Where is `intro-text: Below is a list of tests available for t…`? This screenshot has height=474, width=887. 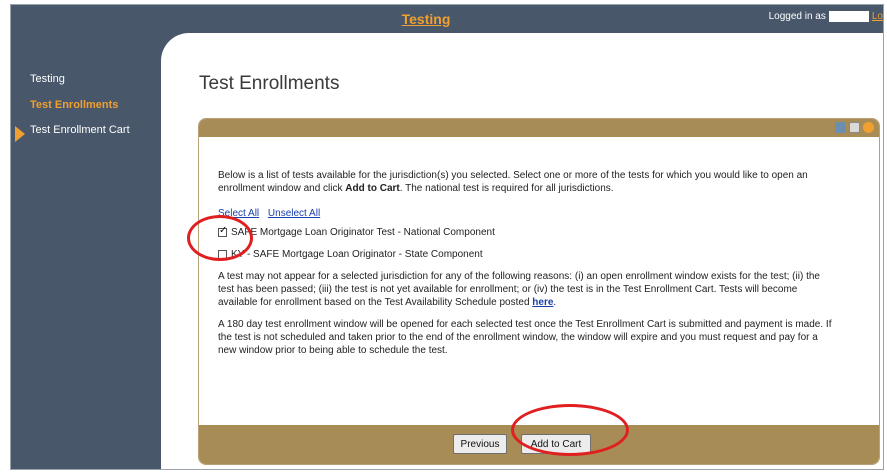 intro-text: Below is a list of tests available for t… is located at coordinates (513, 182).